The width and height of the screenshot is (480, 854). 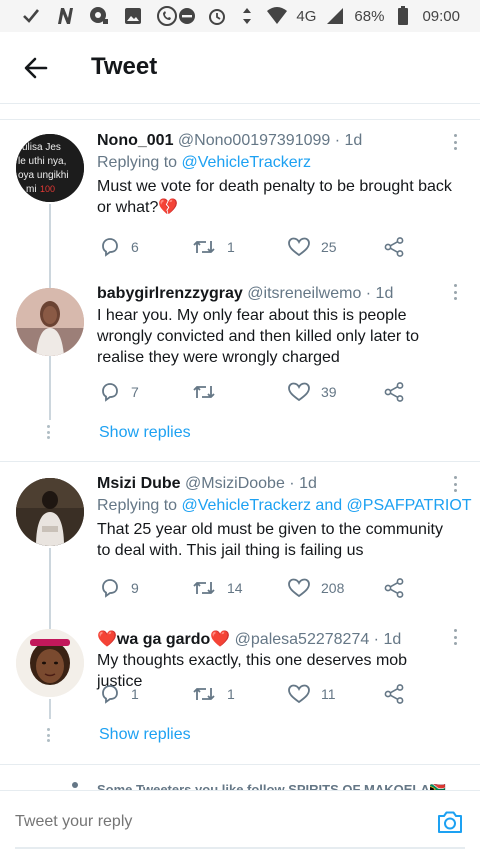 What do you see at coordinates (135, 588) in the screenshot?
I see `reply-count: 9` at bounding box center [135, 588].